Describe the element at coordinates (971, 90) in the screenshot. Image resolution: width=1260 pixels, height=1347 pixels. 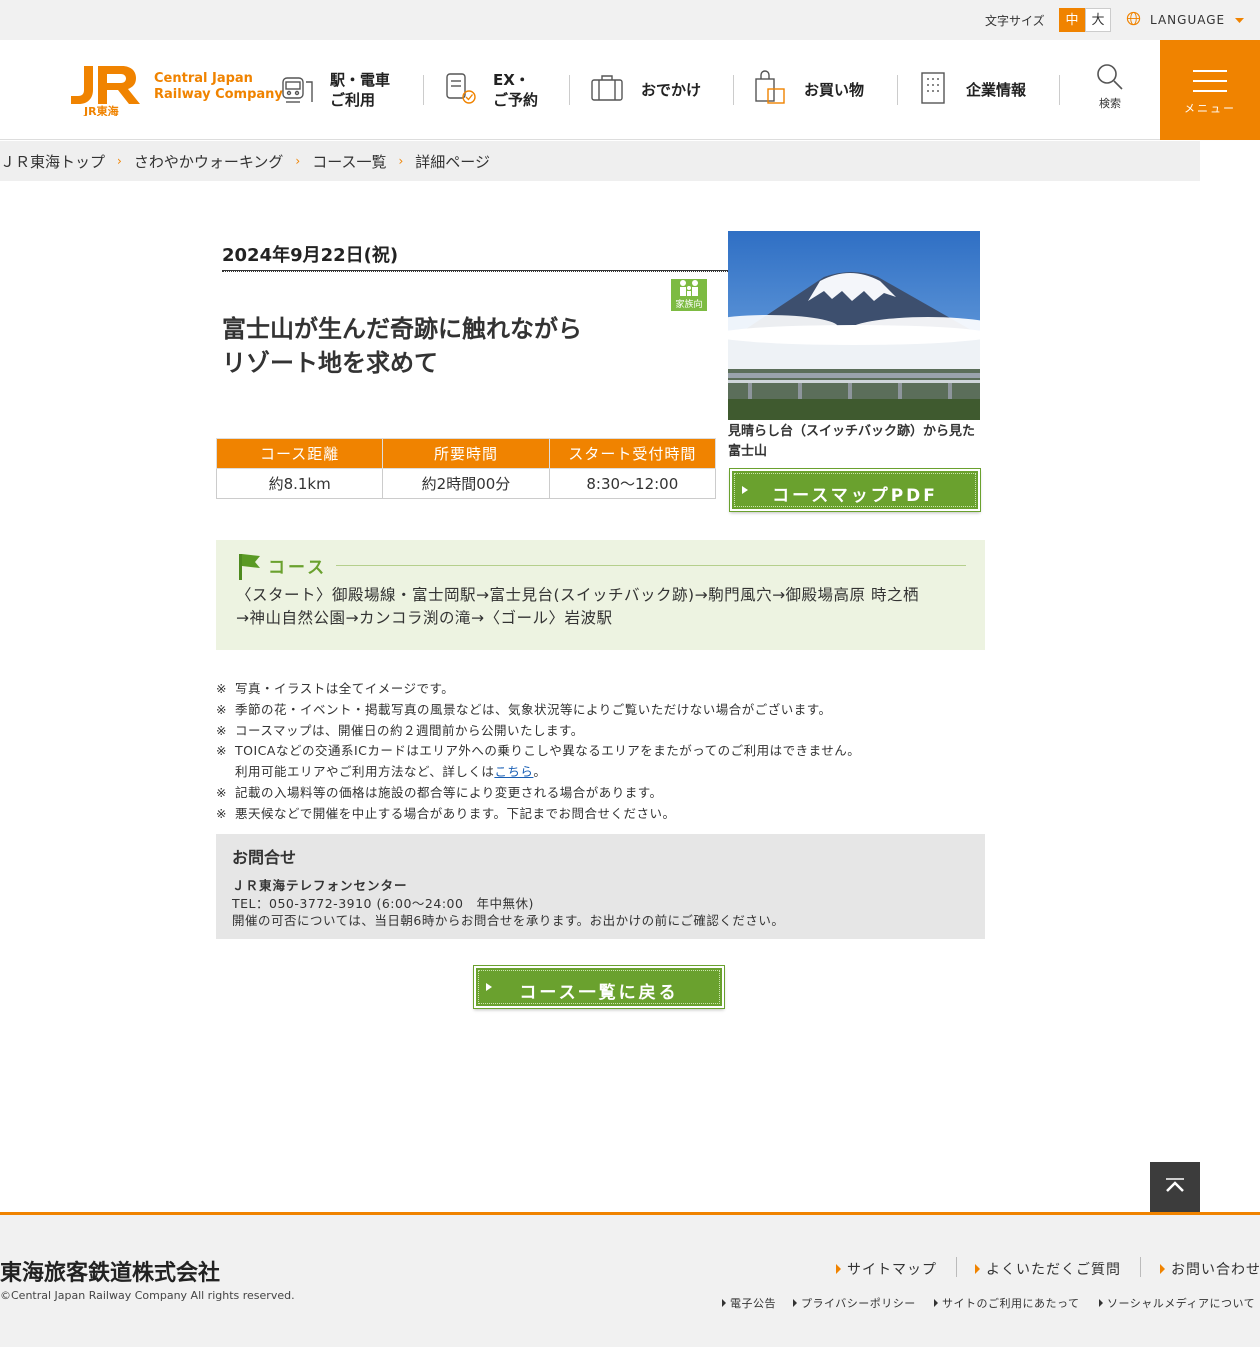
I see `nav-corporate: 企業情報` at that location.